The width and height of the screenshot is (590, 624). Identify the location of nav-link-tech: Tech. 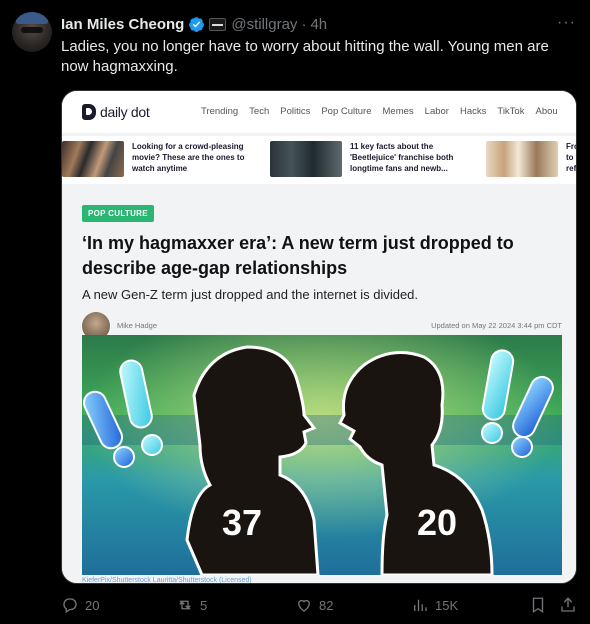
(259, 111).